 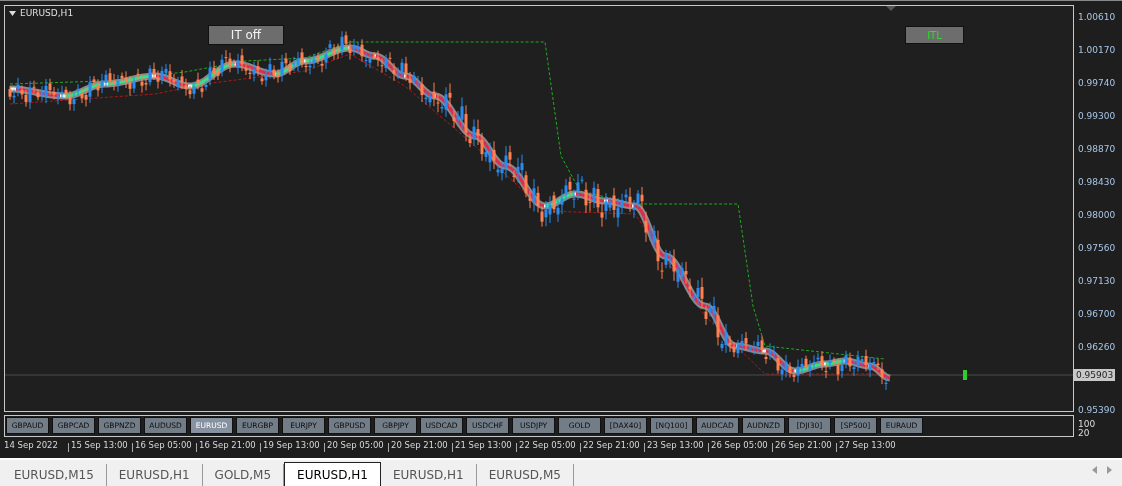 I want to click on time-label: 14 Sep 2022, so click(x=31, y=448).